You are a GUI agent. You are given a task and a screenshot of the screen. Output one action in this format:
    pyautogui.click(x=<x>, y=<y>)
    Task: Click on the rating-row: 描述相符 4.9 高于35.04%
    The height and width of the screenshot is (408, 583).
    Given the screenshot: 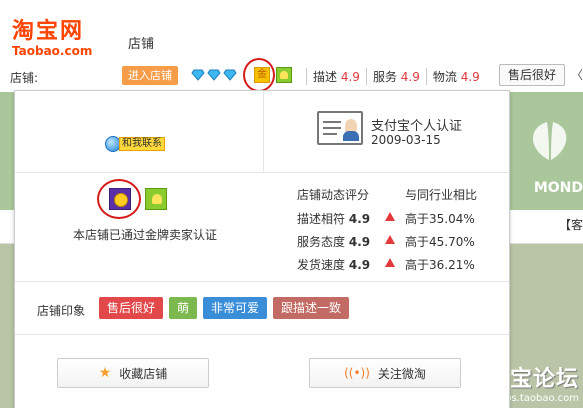 What is the action you would take?
    pyautogui.click(x=397, y=219)
    